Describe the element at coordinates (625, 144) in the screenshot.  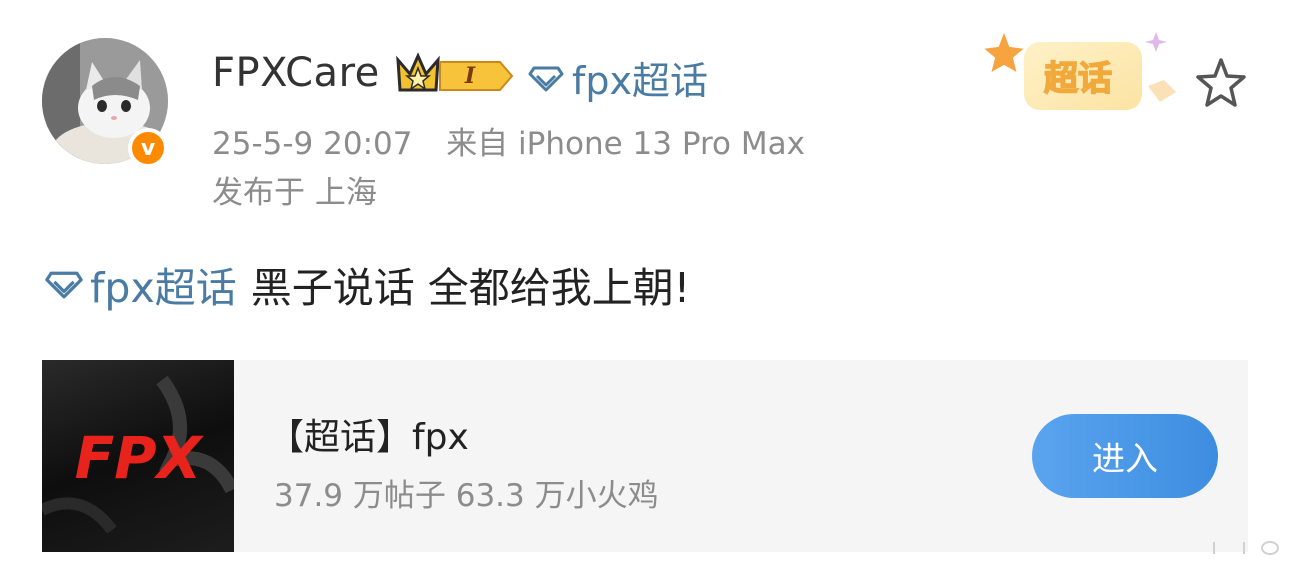
I see `post-source: 来自 iPhone 13 Pro Max` at that location.